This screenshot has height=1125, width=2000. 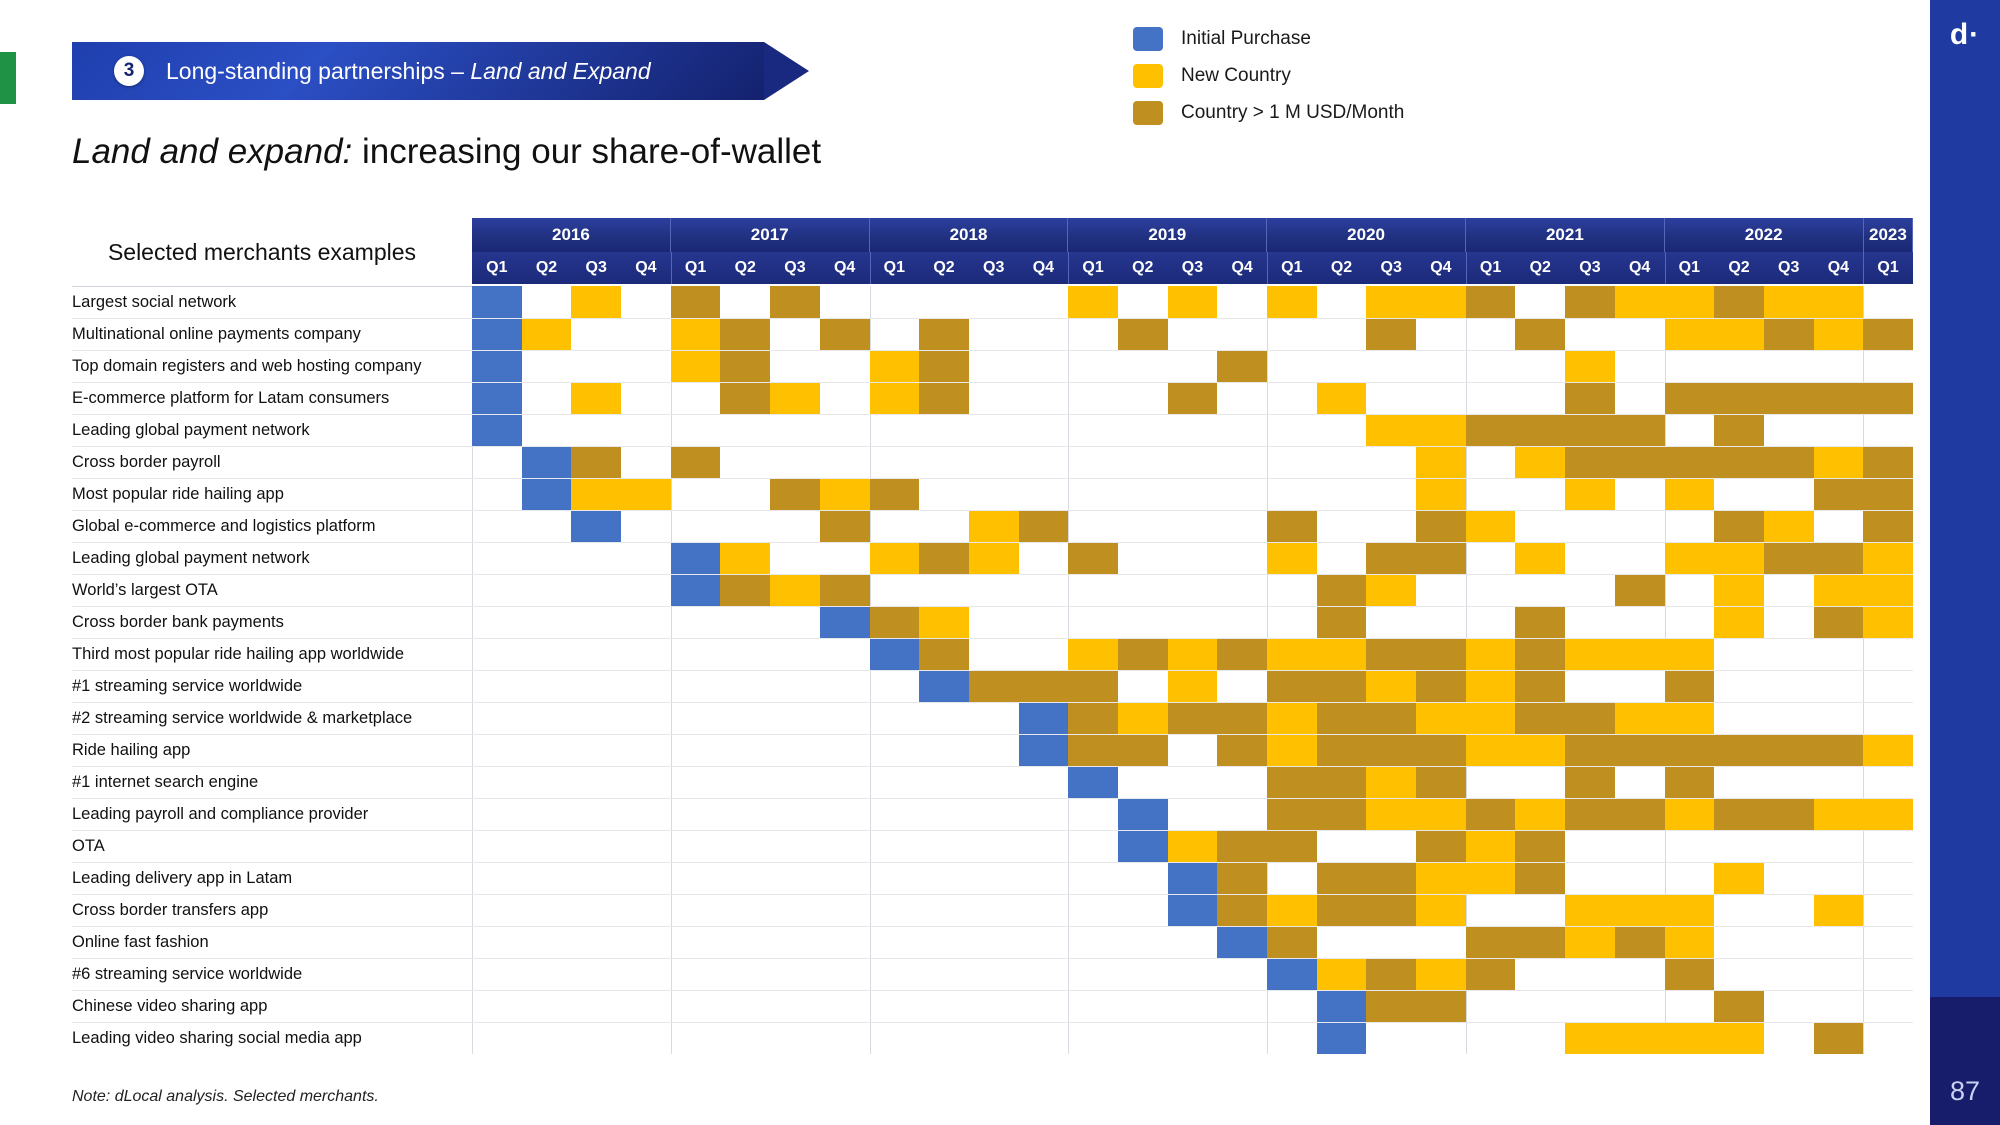 What do you see at coordinates (845, 942) in the screenshot?
I see `heatmap-cell-2017Q4` at bounding box center [845, 942].